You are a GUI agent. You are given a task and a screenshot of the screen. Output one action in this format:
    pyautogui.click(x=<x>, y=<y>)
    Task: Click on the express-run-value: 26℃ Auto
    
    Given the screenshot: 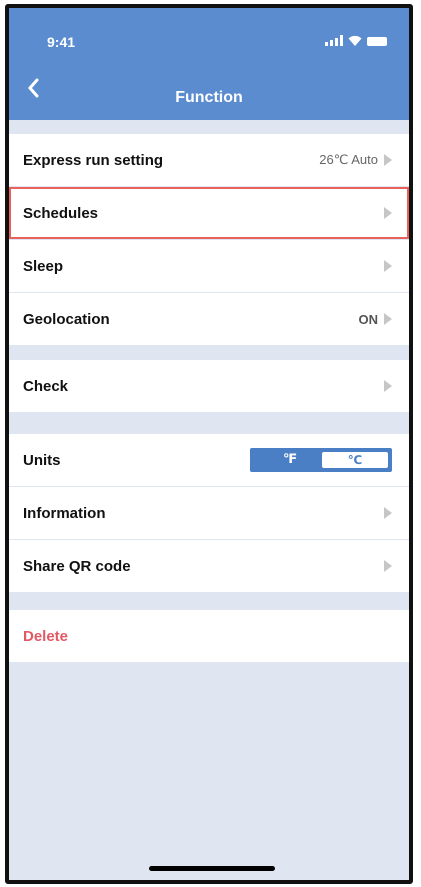 What is the action you would take?
    pyautogui.click(x=348, y=159)
    